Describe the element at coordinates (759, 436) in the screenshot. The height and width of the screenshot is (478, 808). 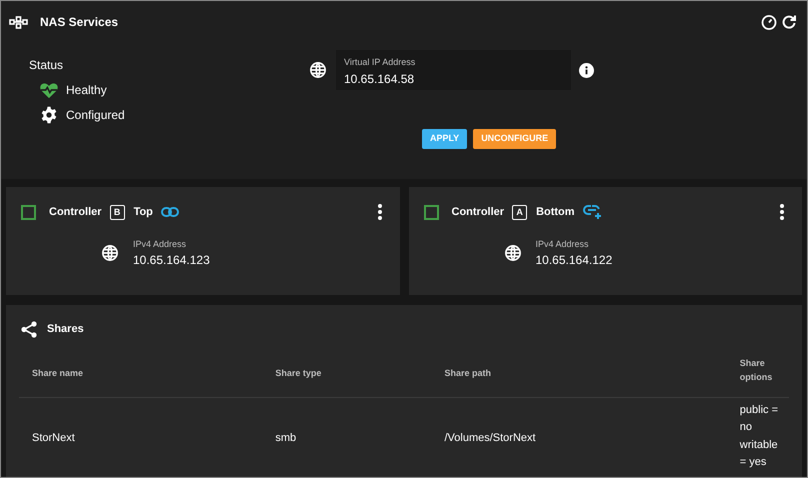
I see `table-cell-text: public = no writable = yes` at that location.